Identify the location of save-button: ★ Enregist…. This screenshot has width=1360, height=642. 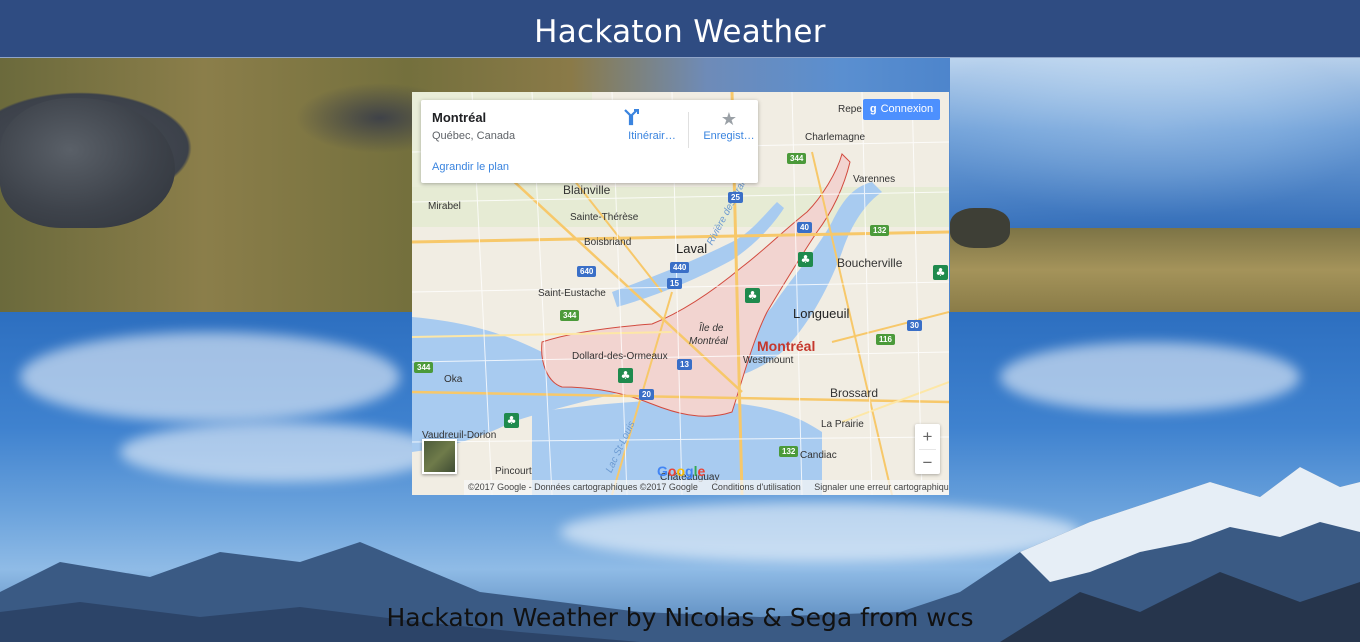
(729, 125).